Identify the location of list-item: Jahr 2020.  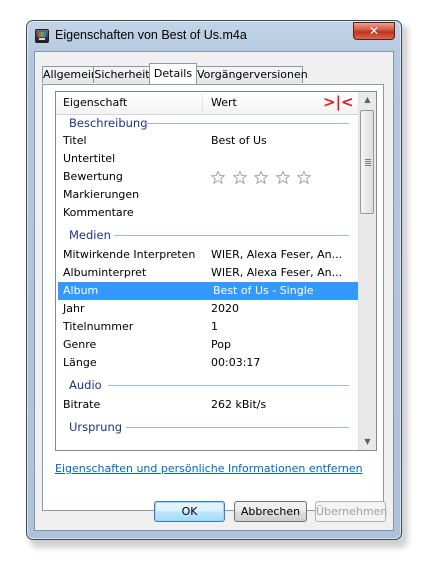
(207, 309).